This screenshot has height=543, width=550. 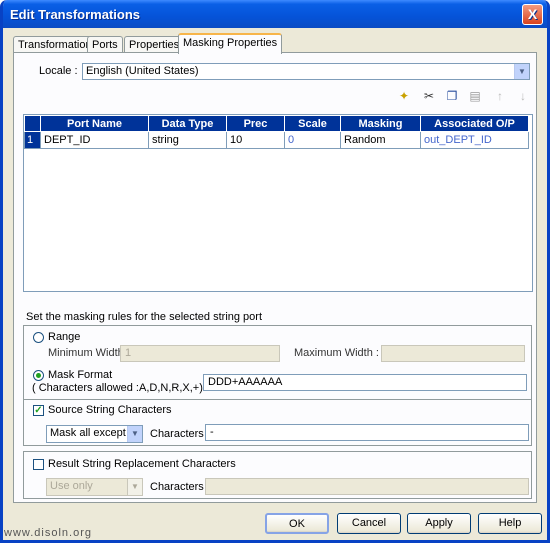 I want to click on column-header-masking: Masking, so click(x=380, y=123).